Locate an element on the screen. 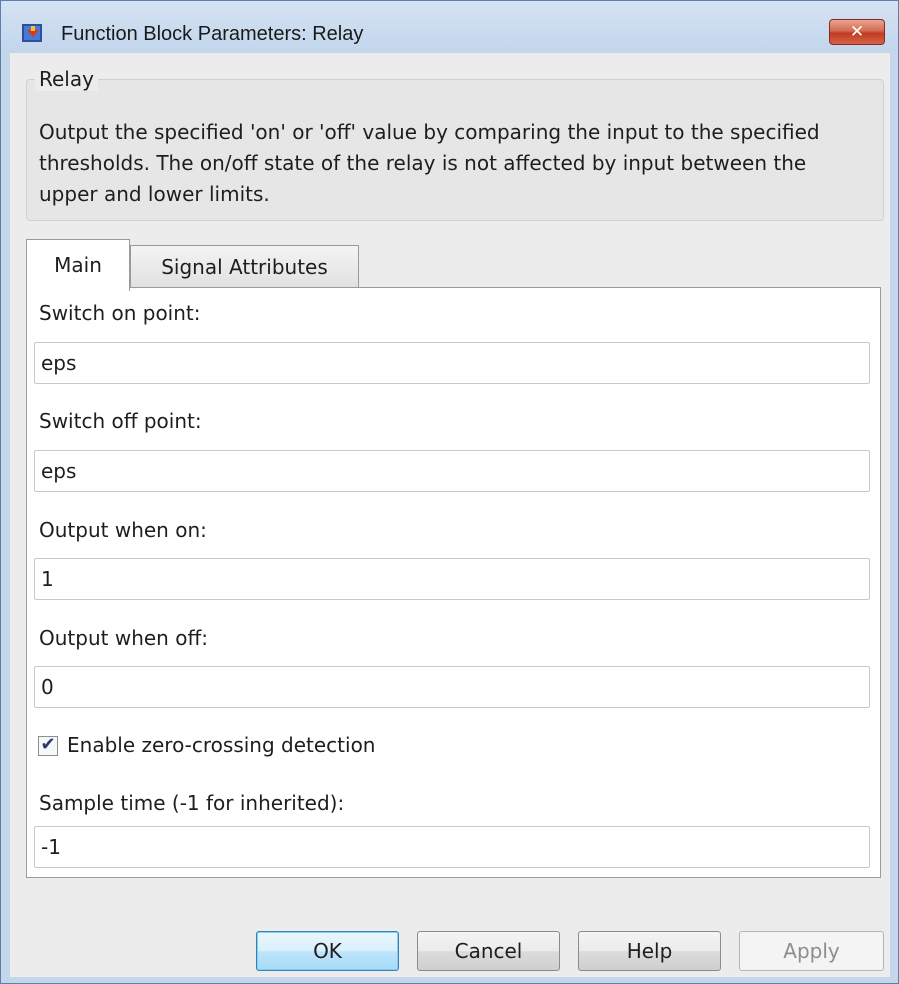 Image resolution: width=899 pixels, height=984 pixels. window-title: Function Block Parameters: Relay is located at coordinates (212, 34).